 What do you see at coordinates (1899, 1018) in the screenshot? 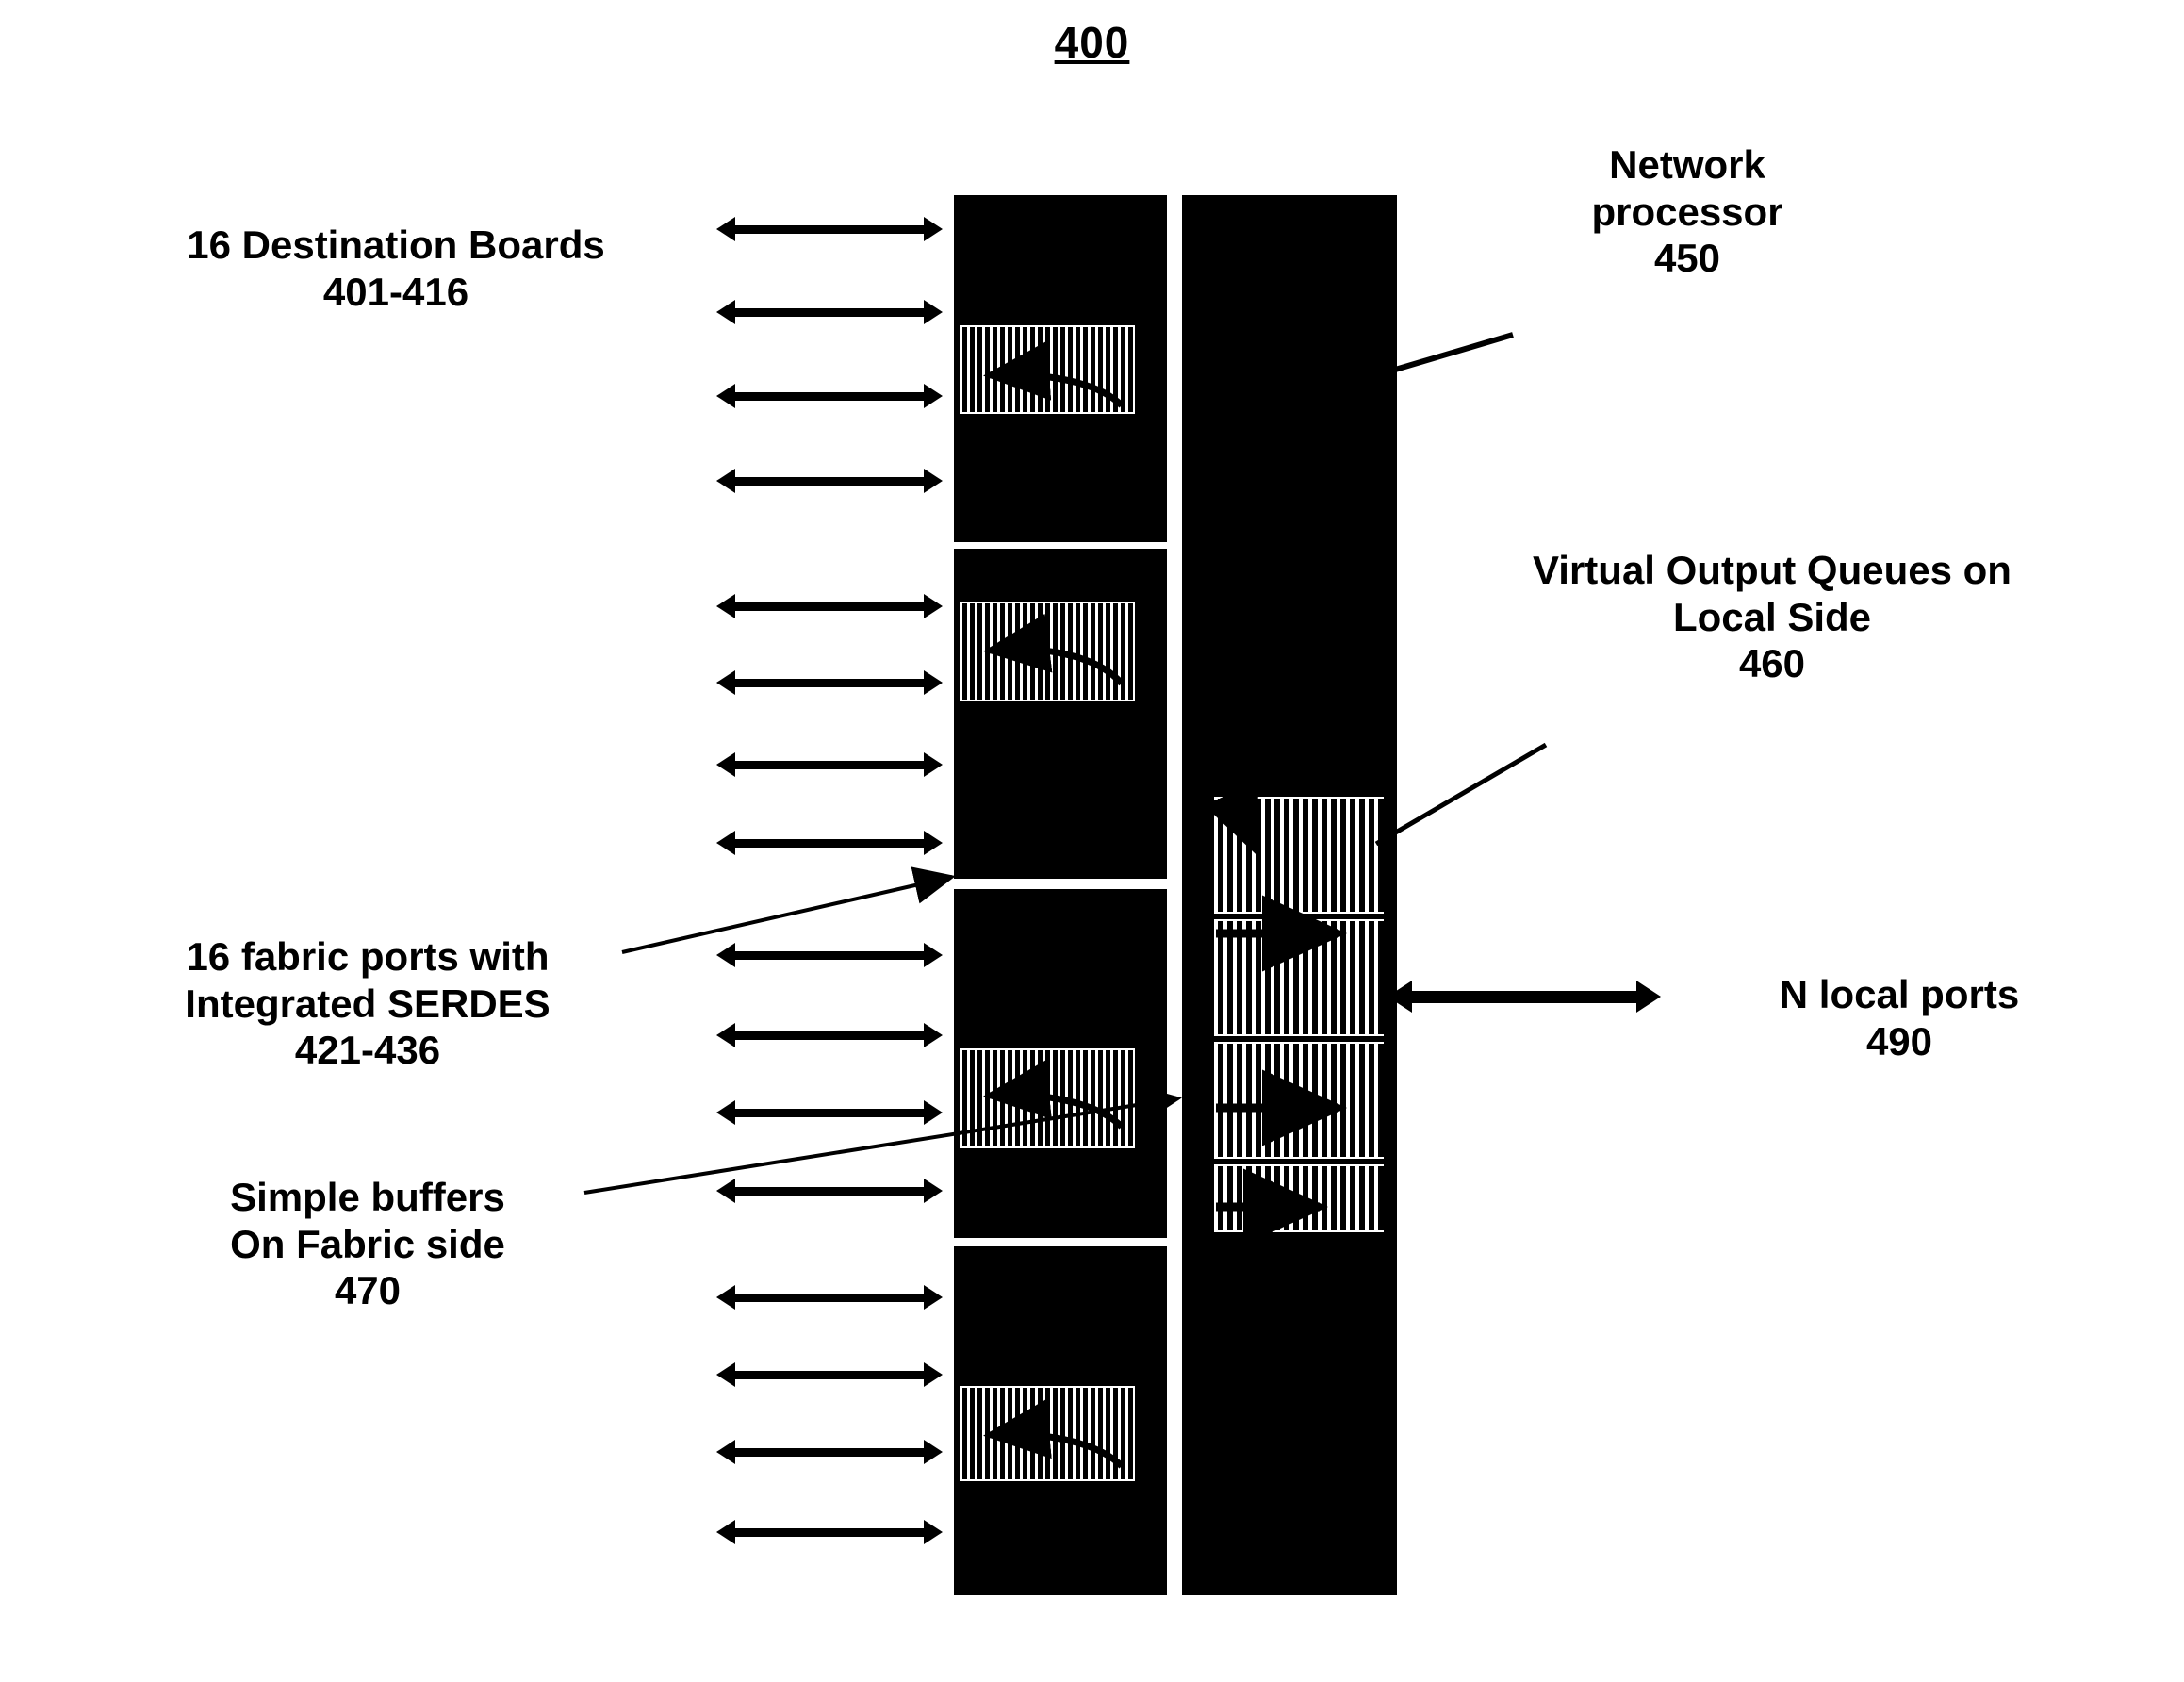
I see `label-local-ports: N local ports 490` at bounding box center [1899, 1018].